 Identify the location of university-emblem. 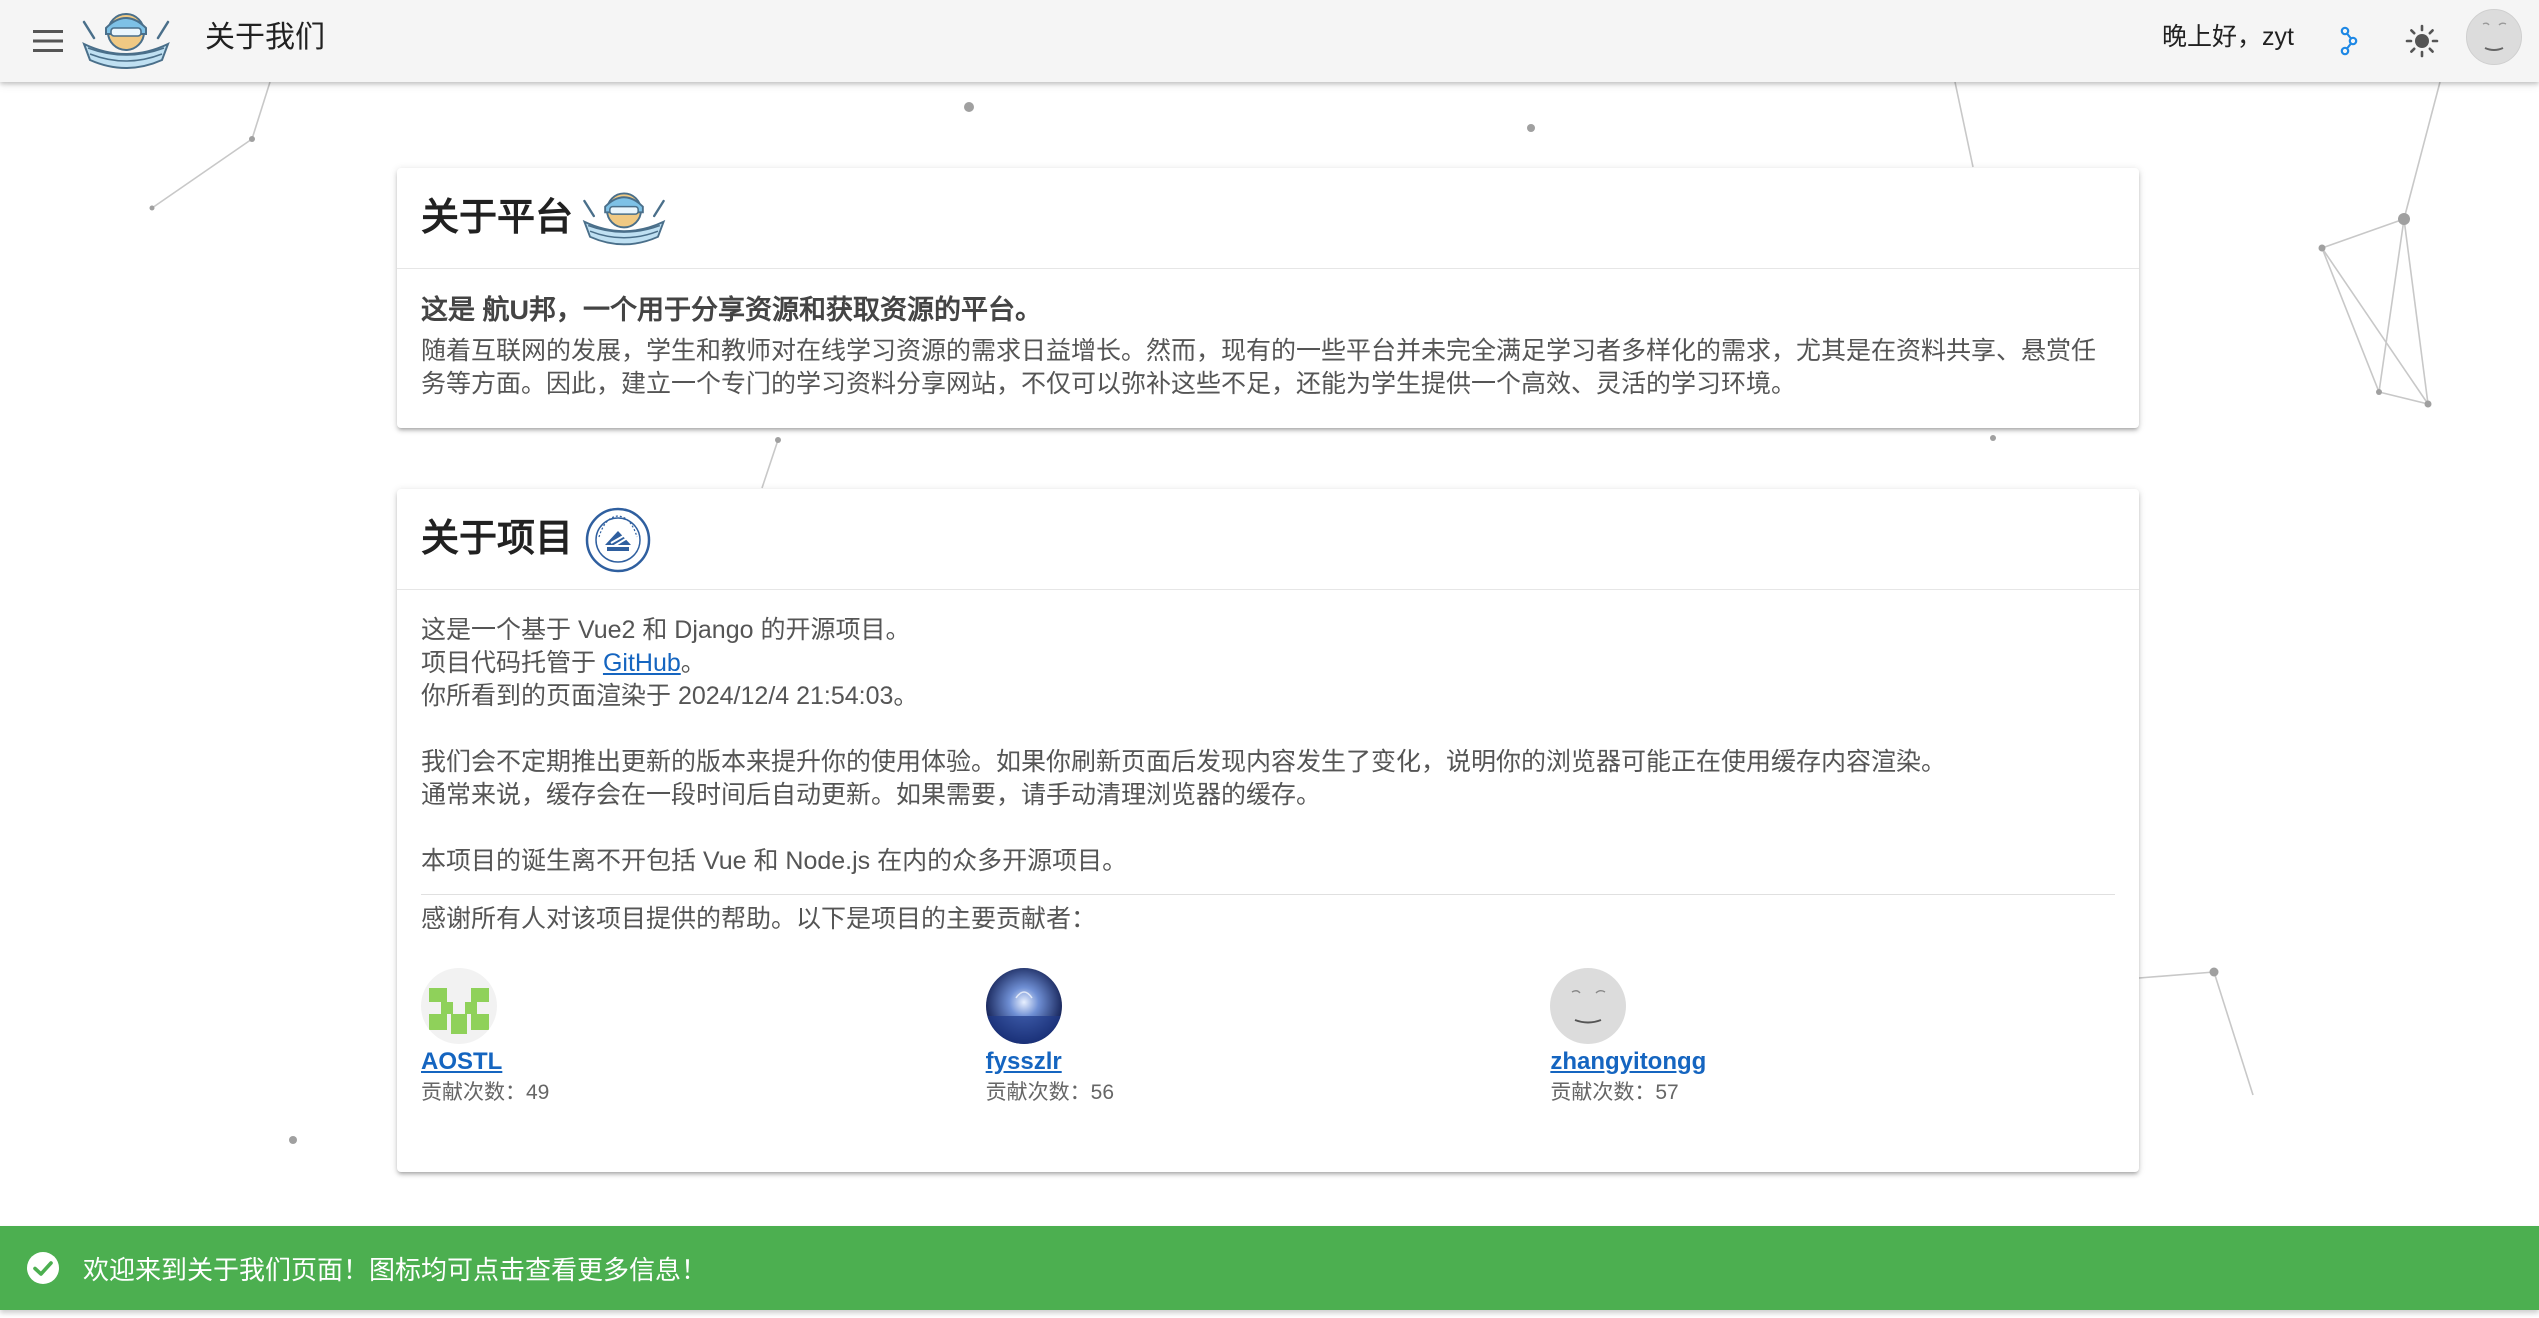
(618, 540).